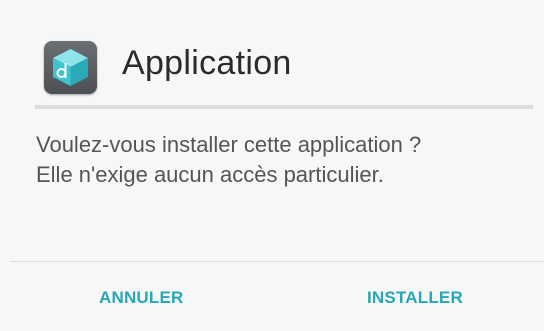 The height and width of the screenshot is (331, 544). Describe the element at coordinates (70, 67) in the screenshot. I see `app-cube-icon` at that location.